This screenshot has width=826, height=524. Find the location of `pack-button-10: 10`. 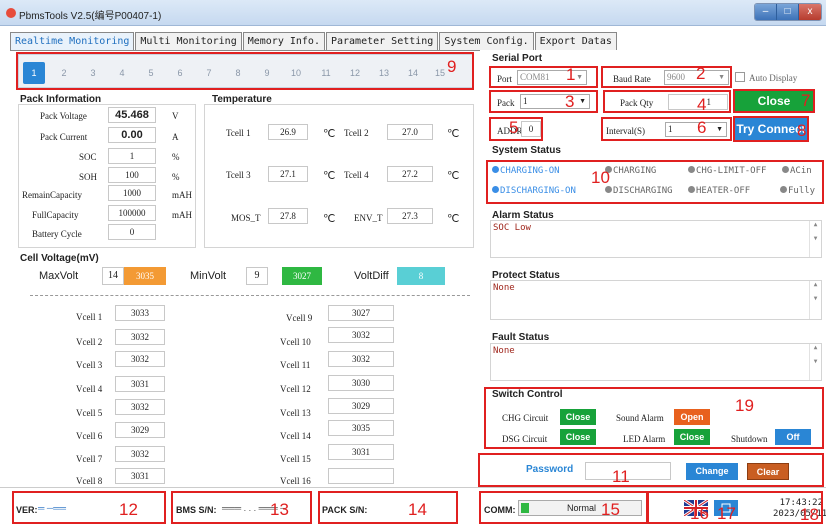

pack-button-10: 10 is located at coordinates (296, 73).